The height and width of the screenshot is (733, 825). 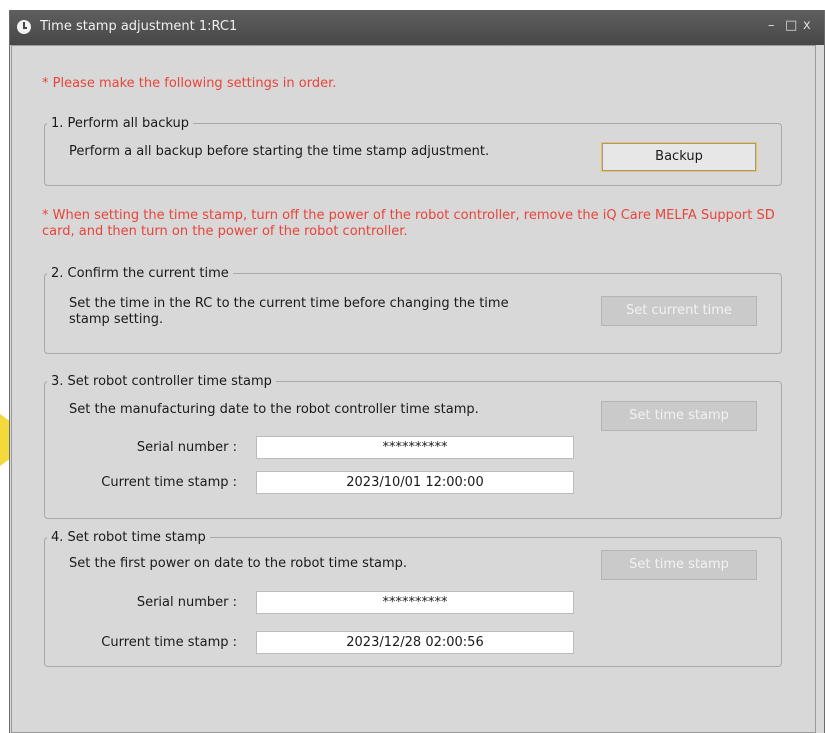 I want to click on section-backup-legend: 1. Perform all backup, so click(x=120, y=123).